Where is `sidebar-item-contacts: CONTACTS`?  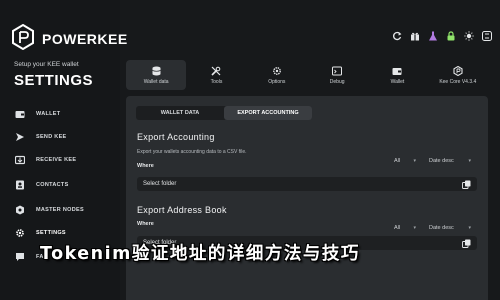
sidebar-item-contacts: CONTACTS is located at coordinates (64, 185).